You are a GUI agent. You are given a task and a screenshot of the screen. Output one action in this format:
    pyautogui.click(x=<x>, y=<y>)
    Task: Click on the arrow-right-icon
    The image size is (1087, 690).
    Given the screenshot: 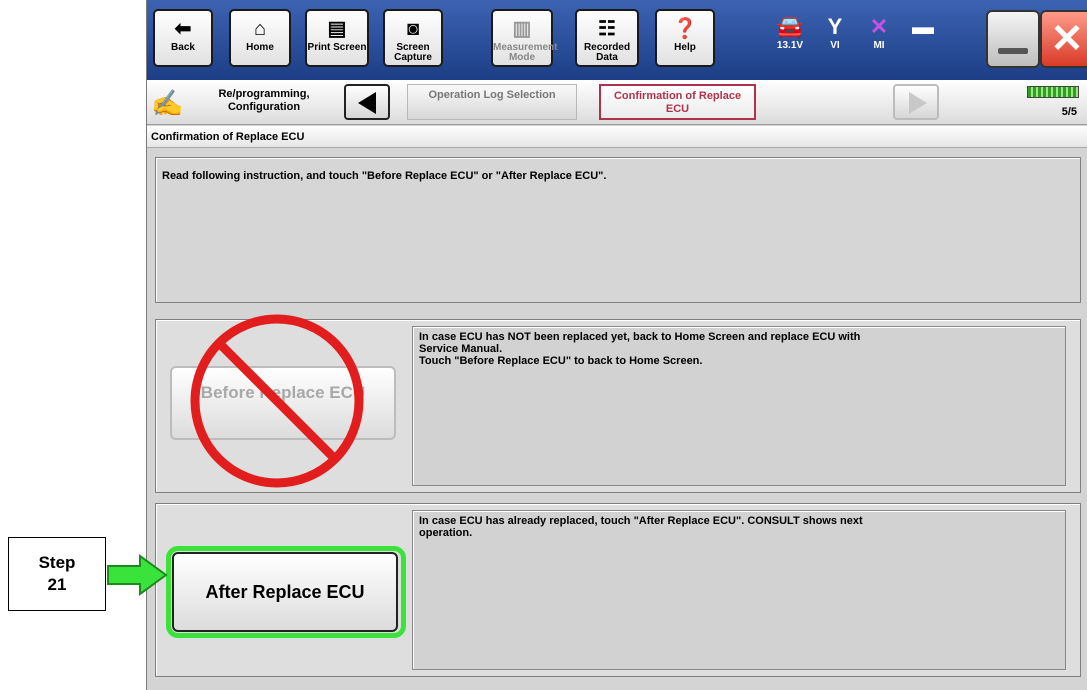 What is the action you would take?
    pyautogui.click(x=918, y=103)
    